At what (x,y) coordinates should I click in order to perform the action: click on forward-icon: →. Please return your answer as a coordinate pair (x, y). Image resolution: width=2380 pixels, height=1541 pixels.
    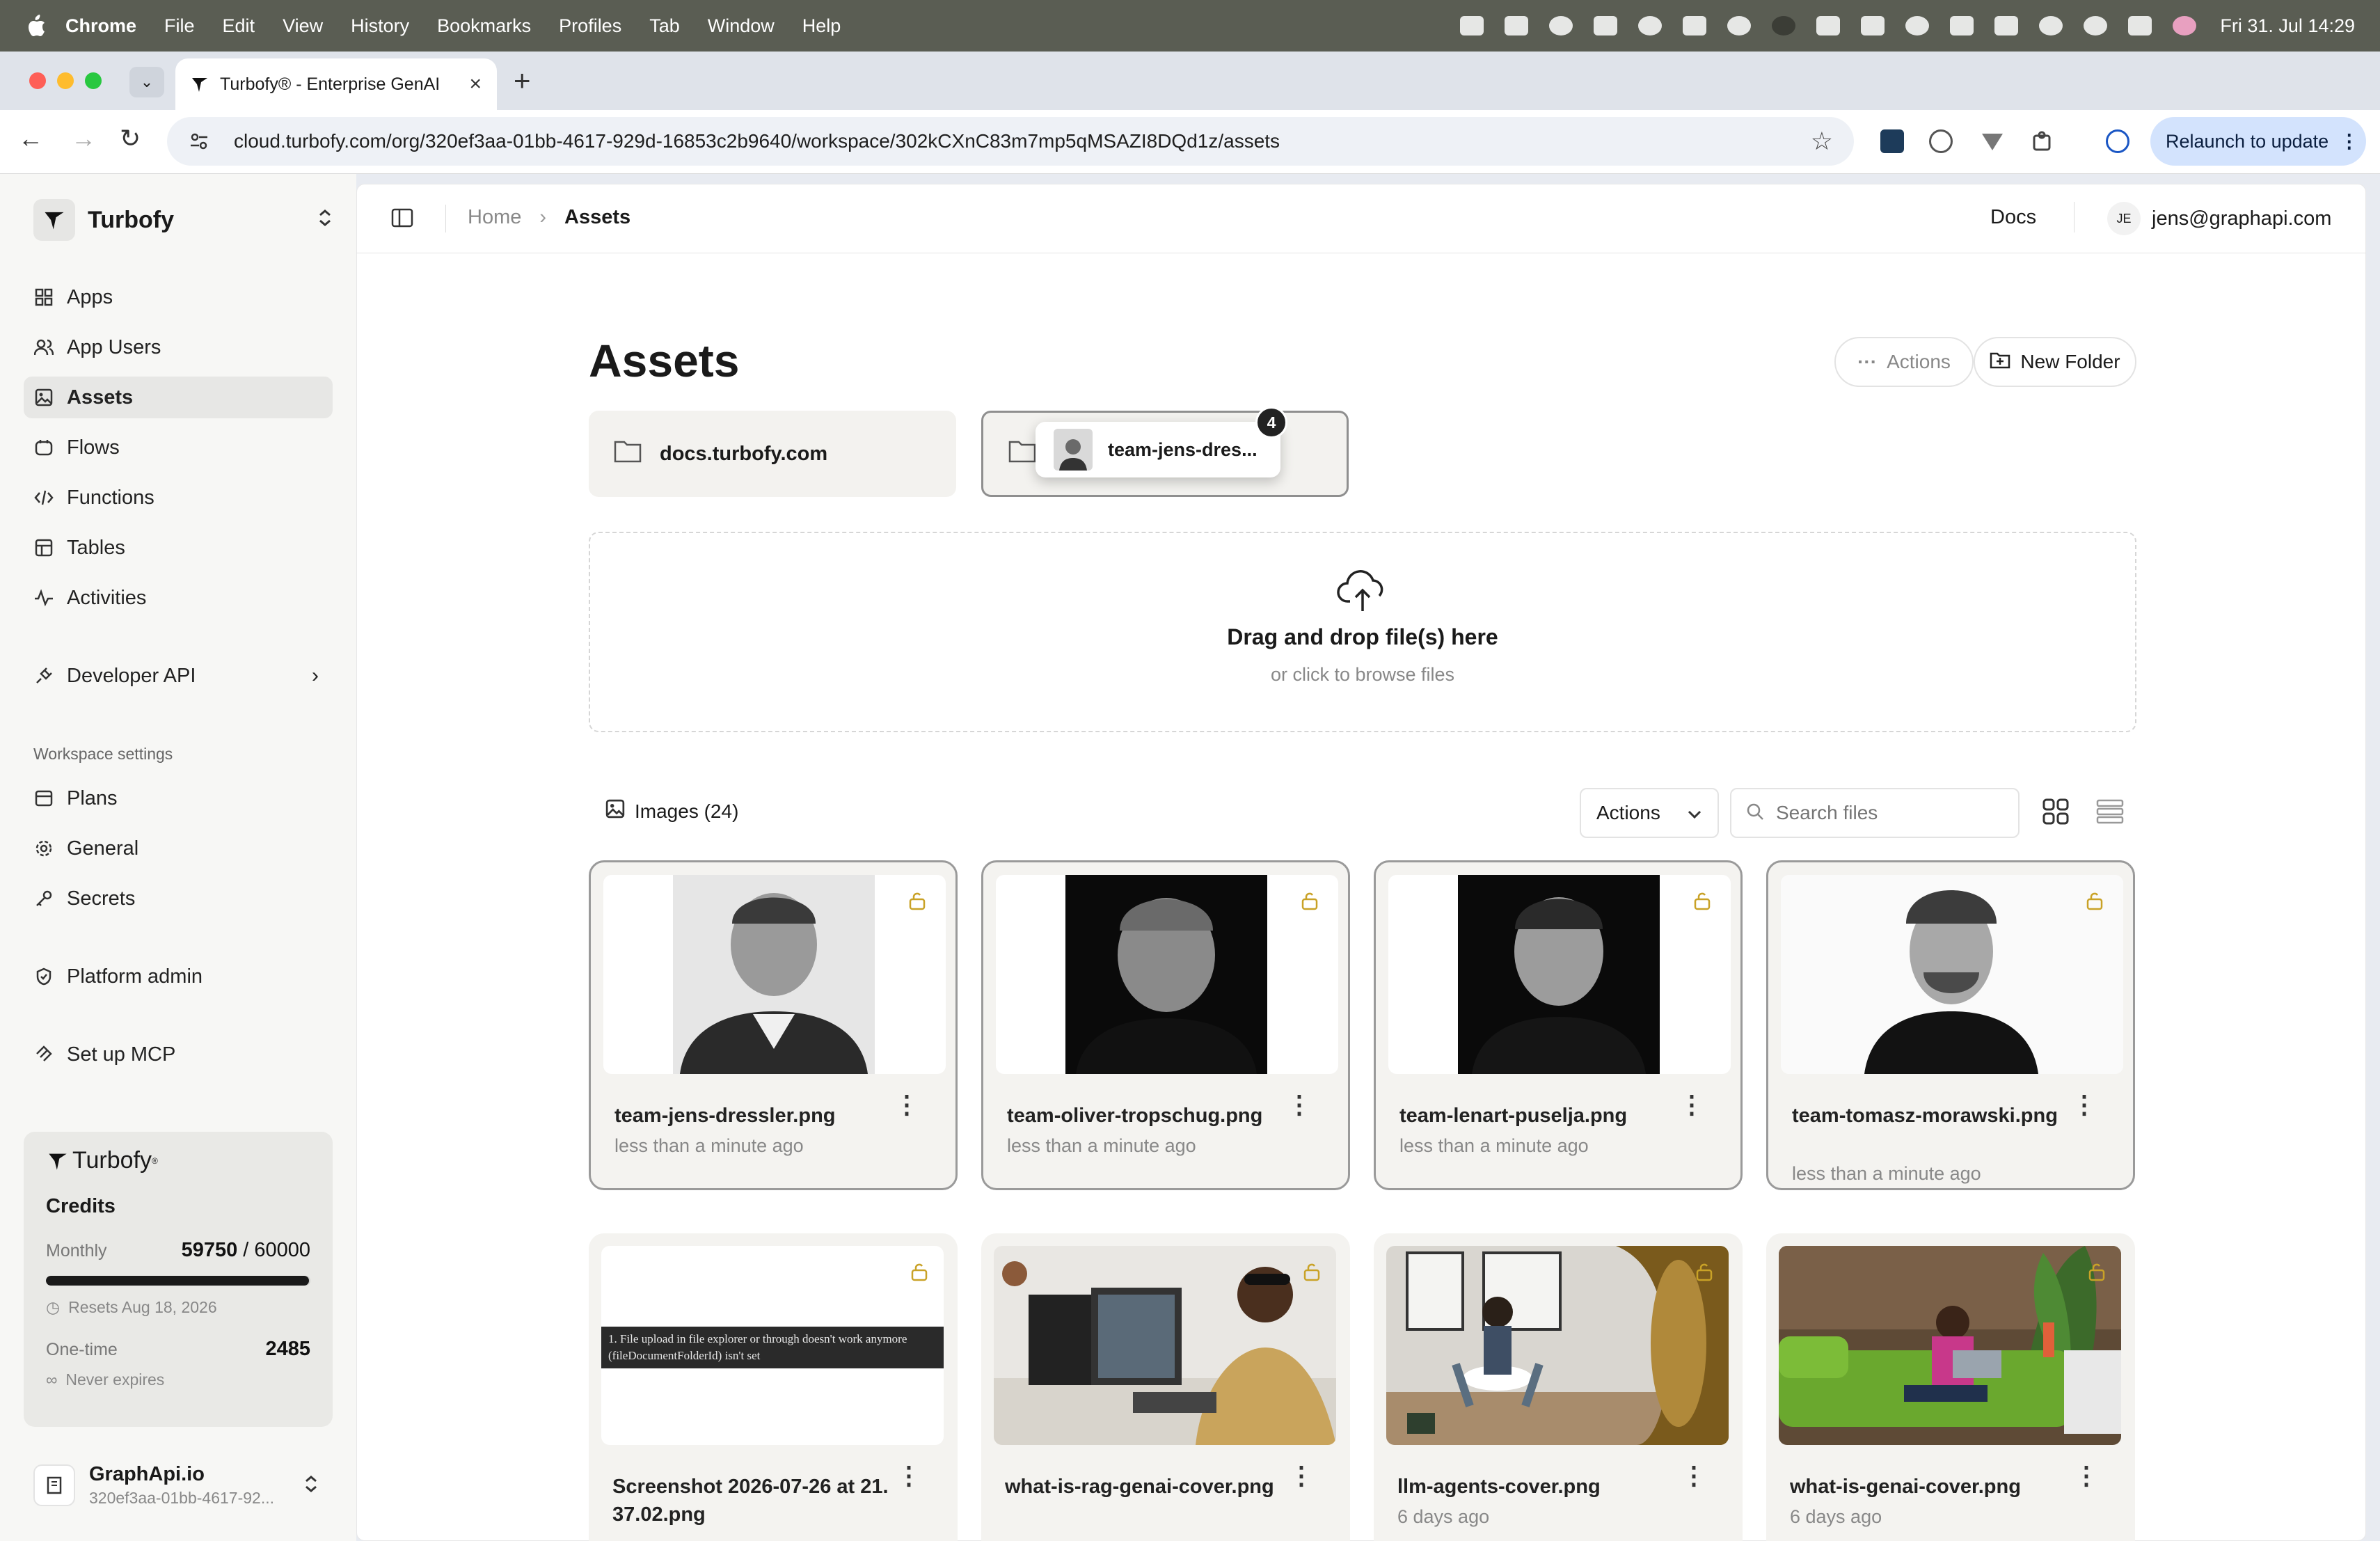
    Looking at the image, I should click on (83, 138).